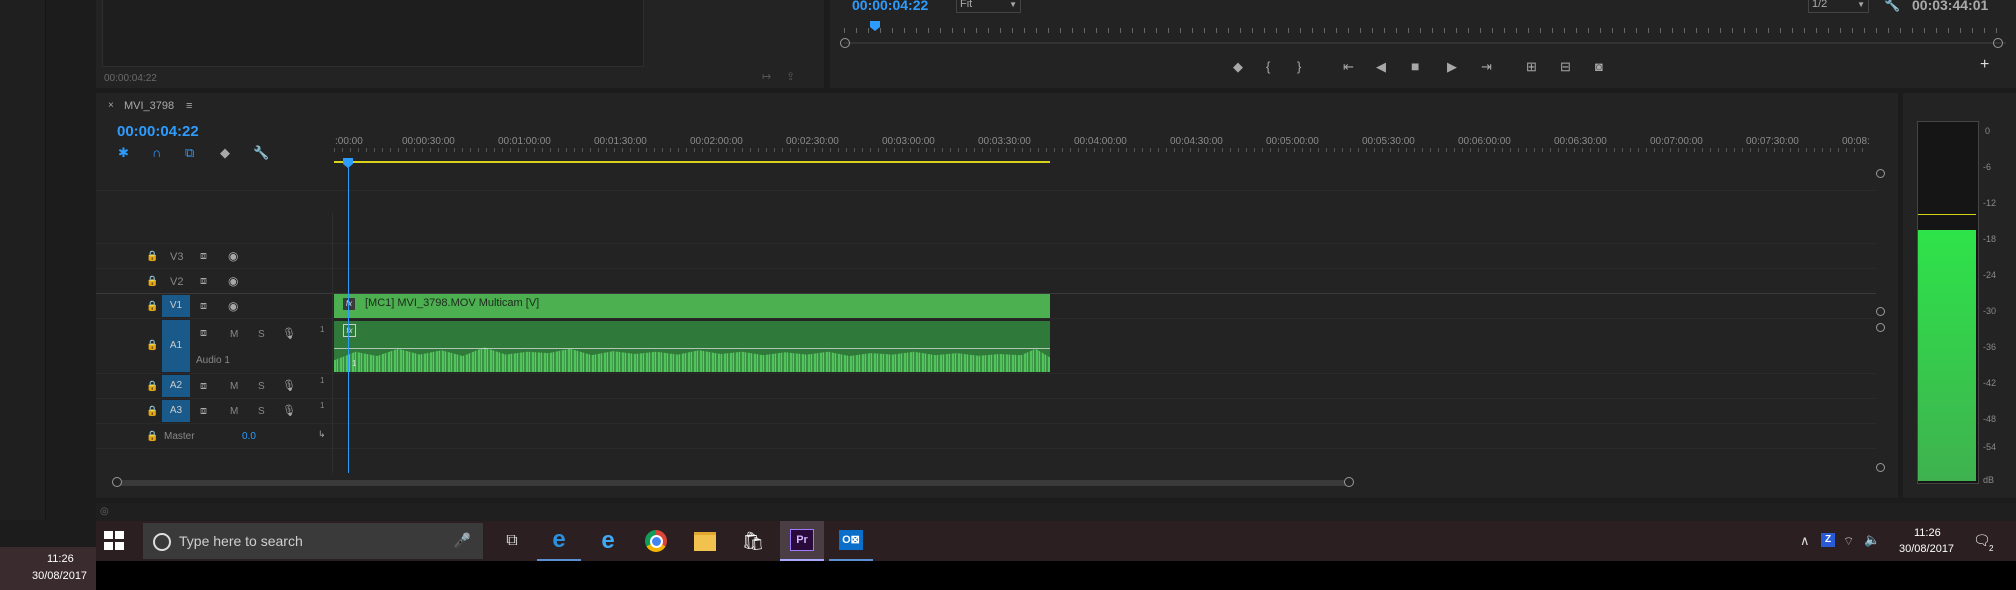  What do you see at coordinates (1381, 67) in the screenshot?
I see `step-back-icon: ◀` at bounding box center [1381, 67].